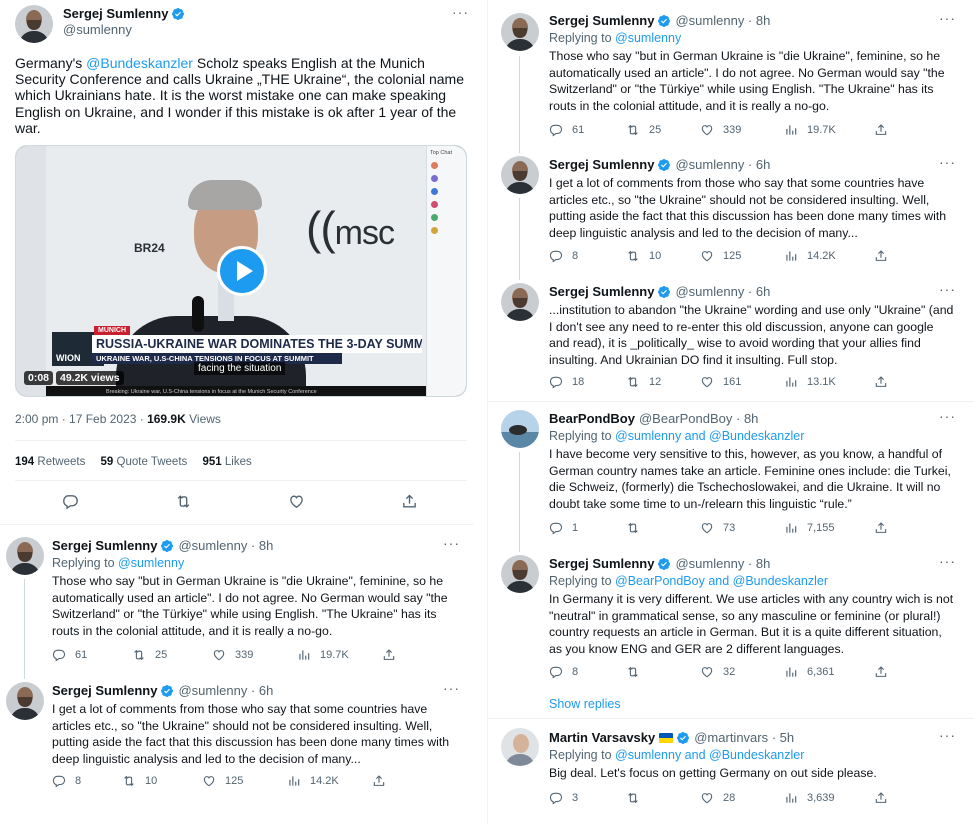  I want to click on replying-to: Replying to @sumlenny, so click(615, 38).